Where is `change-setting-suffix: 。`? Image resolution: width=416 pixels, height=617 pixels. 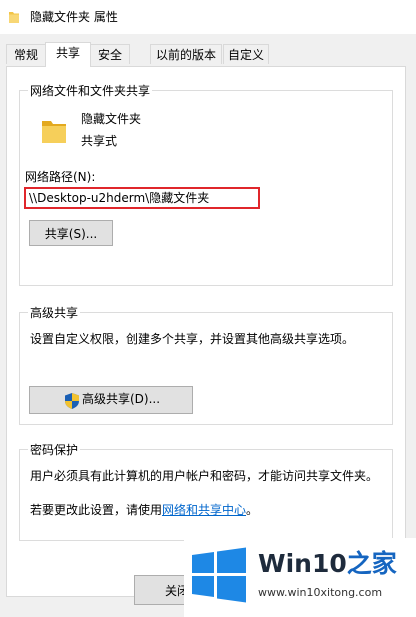 change-setting-suffix: 。 is located at coordinates (252, 510).